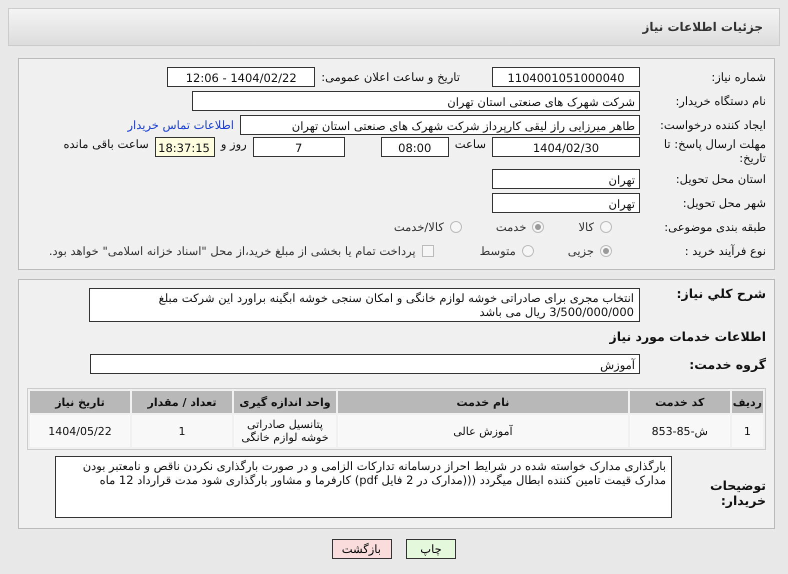 This screenshot has width=788, height=574. I want to click on field-label: شماره نیاز:, so click(738, 77).